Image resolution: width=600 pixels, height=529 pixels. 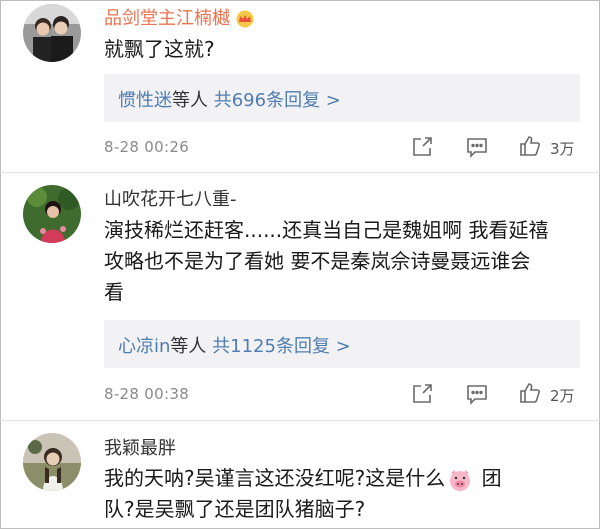 I want to click on username-text: 品剑堂主江楠樾, so click(x=167, y=18).